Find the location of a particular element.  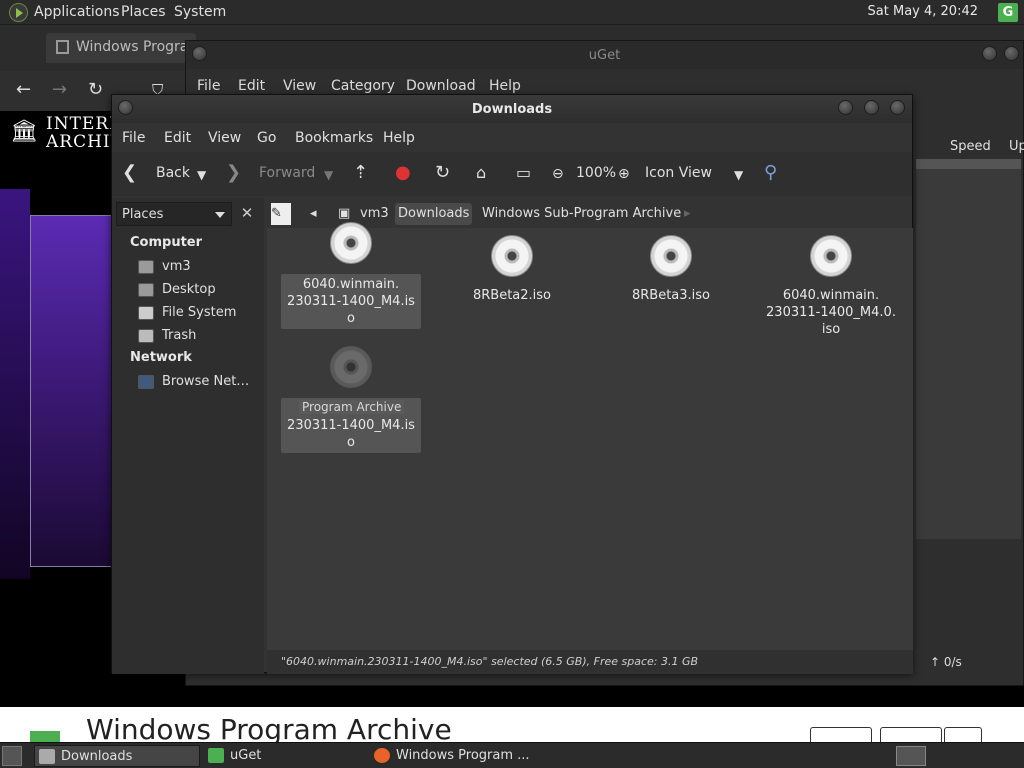

places-select-label: Places is located at coordinates (143, 214).